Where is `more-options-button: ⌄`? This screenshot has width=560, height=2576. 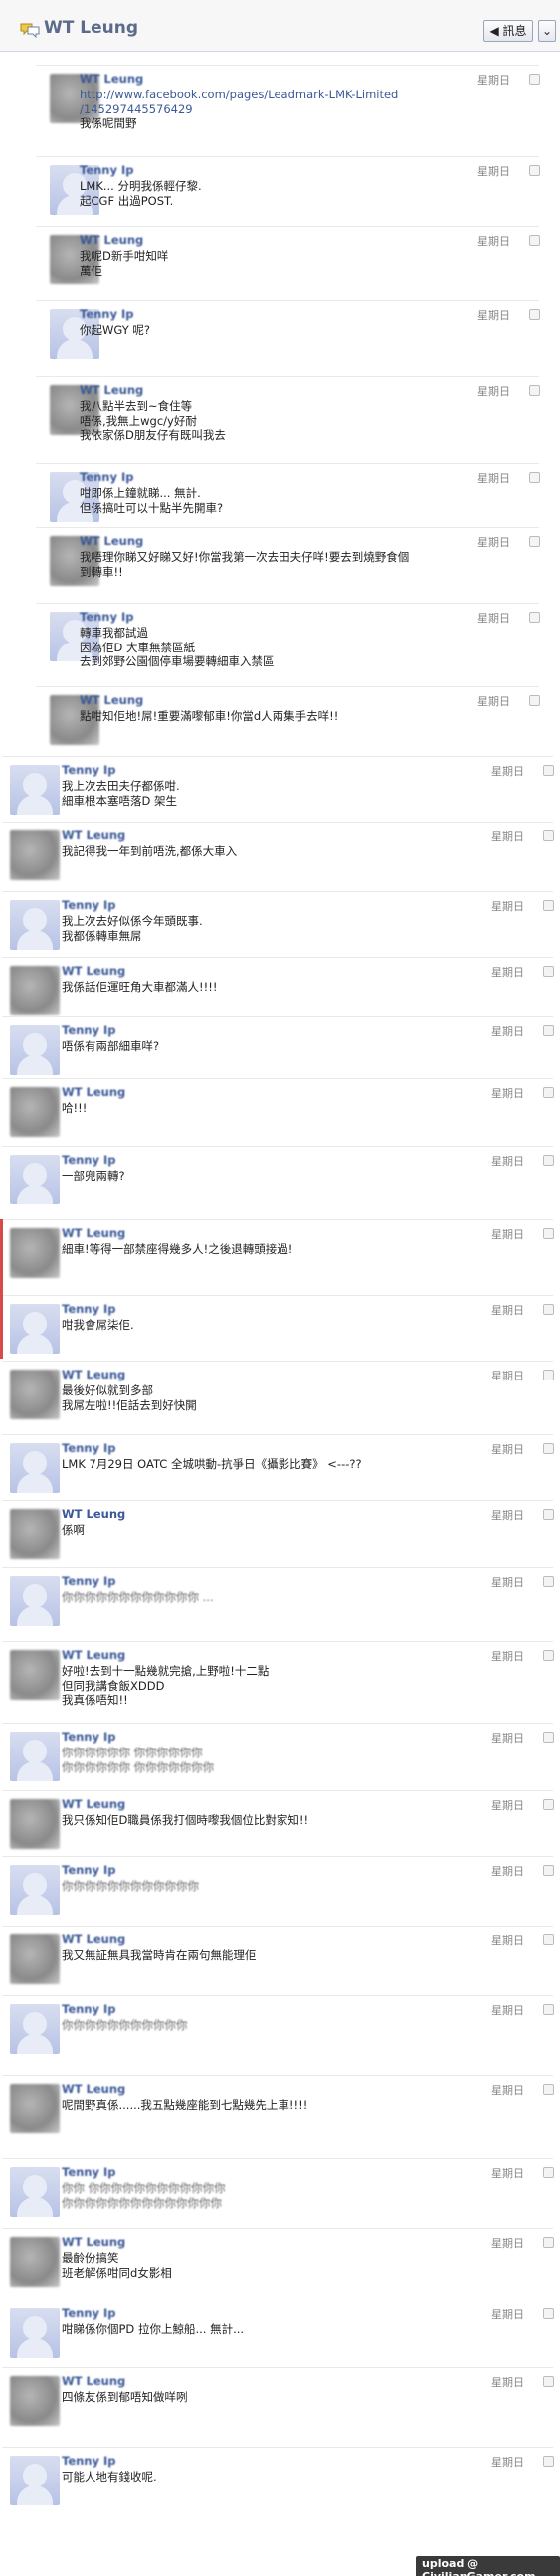
more-options-button: ⌄ is located at coordinates (547, 31).